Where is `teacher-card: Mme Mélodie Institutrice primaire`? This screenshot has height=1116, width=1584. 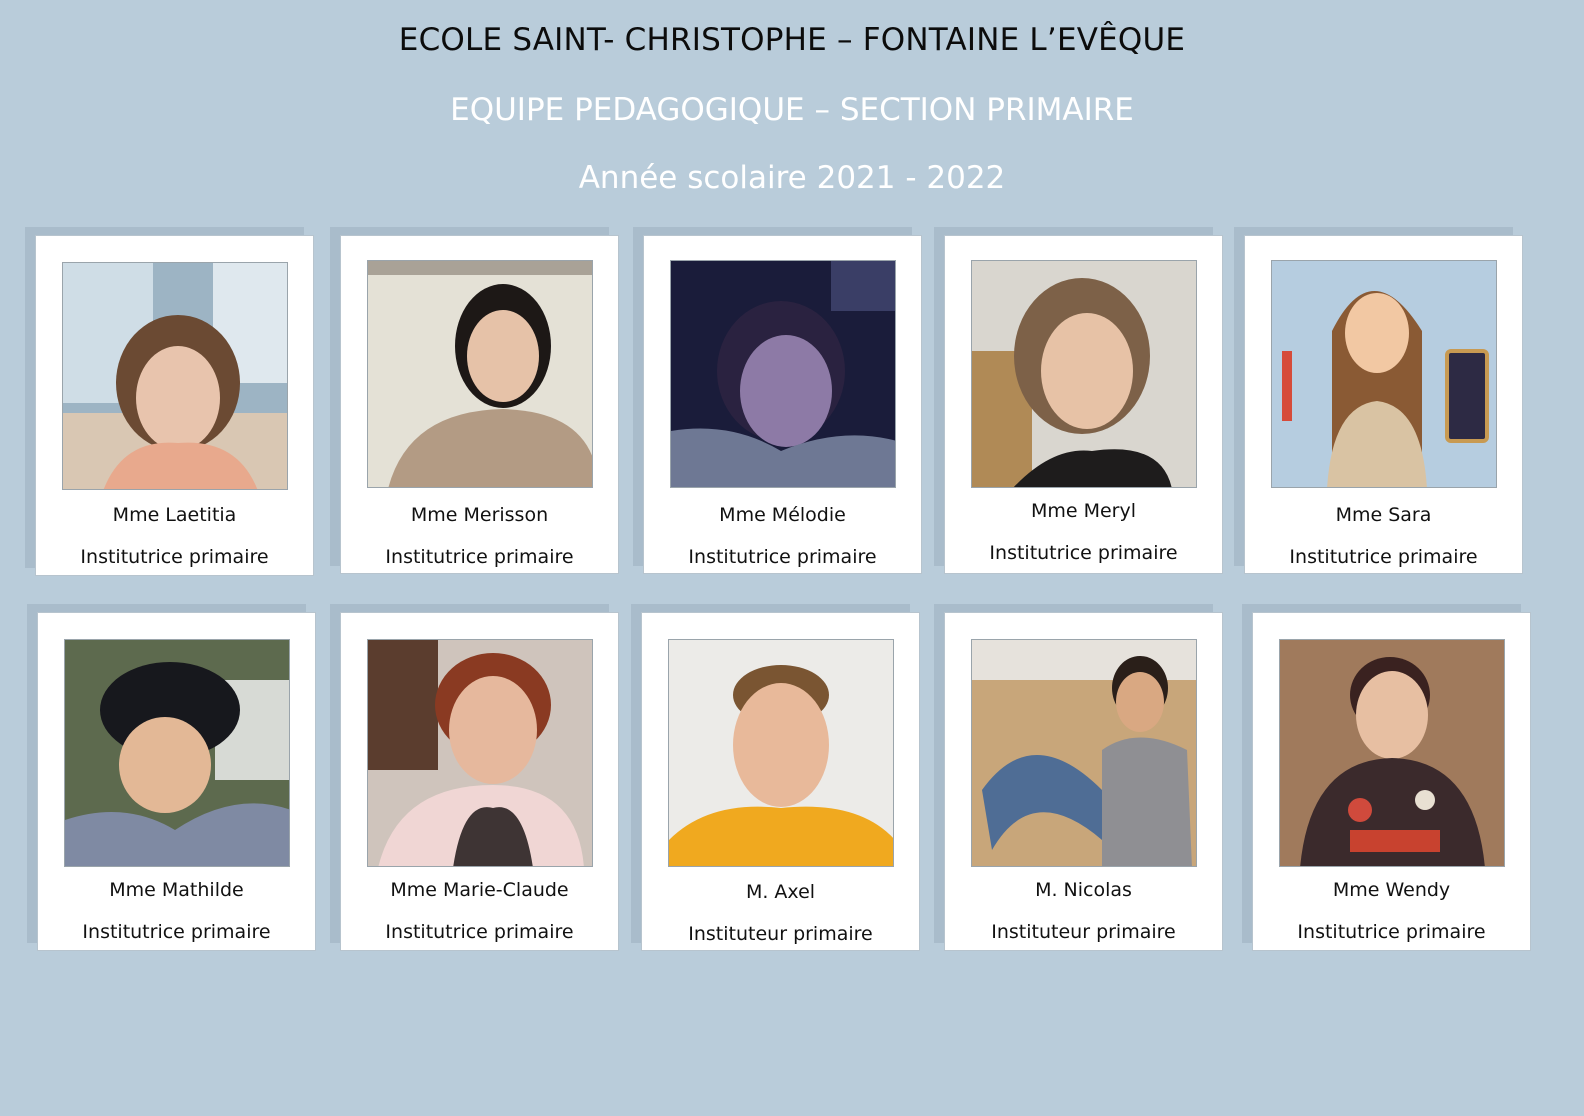 teacher-card: Mme Mélodie Institutrice primaire is located at coordinates (782, 404).